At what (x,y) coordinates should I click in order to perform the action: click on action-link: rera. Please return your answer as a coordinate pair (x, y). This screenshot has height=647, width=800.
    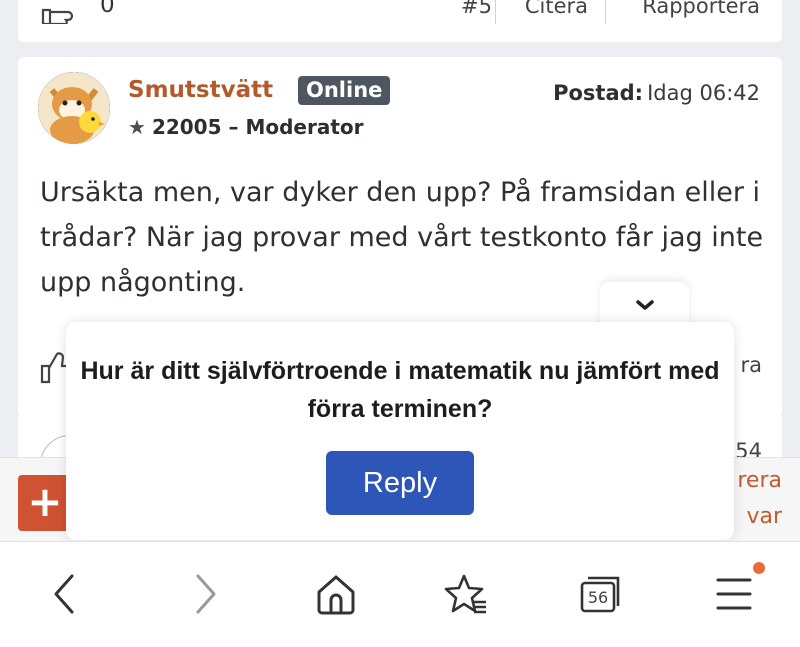
    Looking at the image, I should click on (759, 480).